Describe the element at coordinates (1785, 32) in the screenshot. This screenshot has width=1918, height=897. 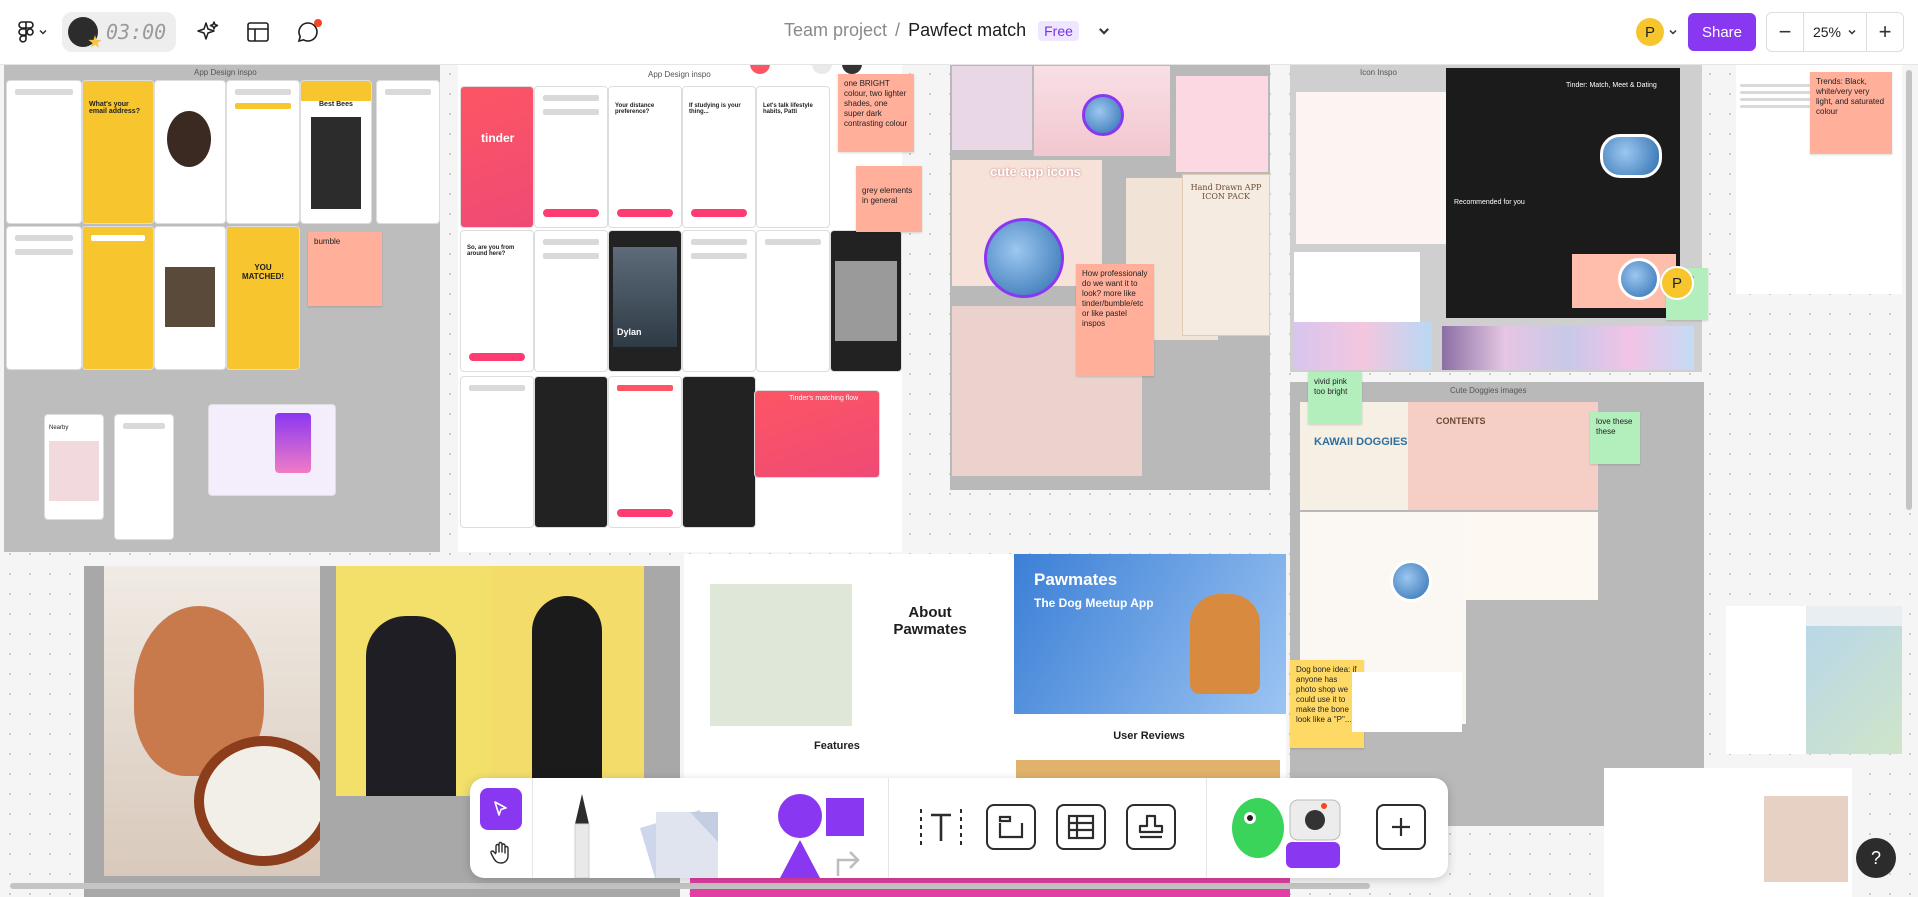
I see `zoom-out-button: −` at that location.